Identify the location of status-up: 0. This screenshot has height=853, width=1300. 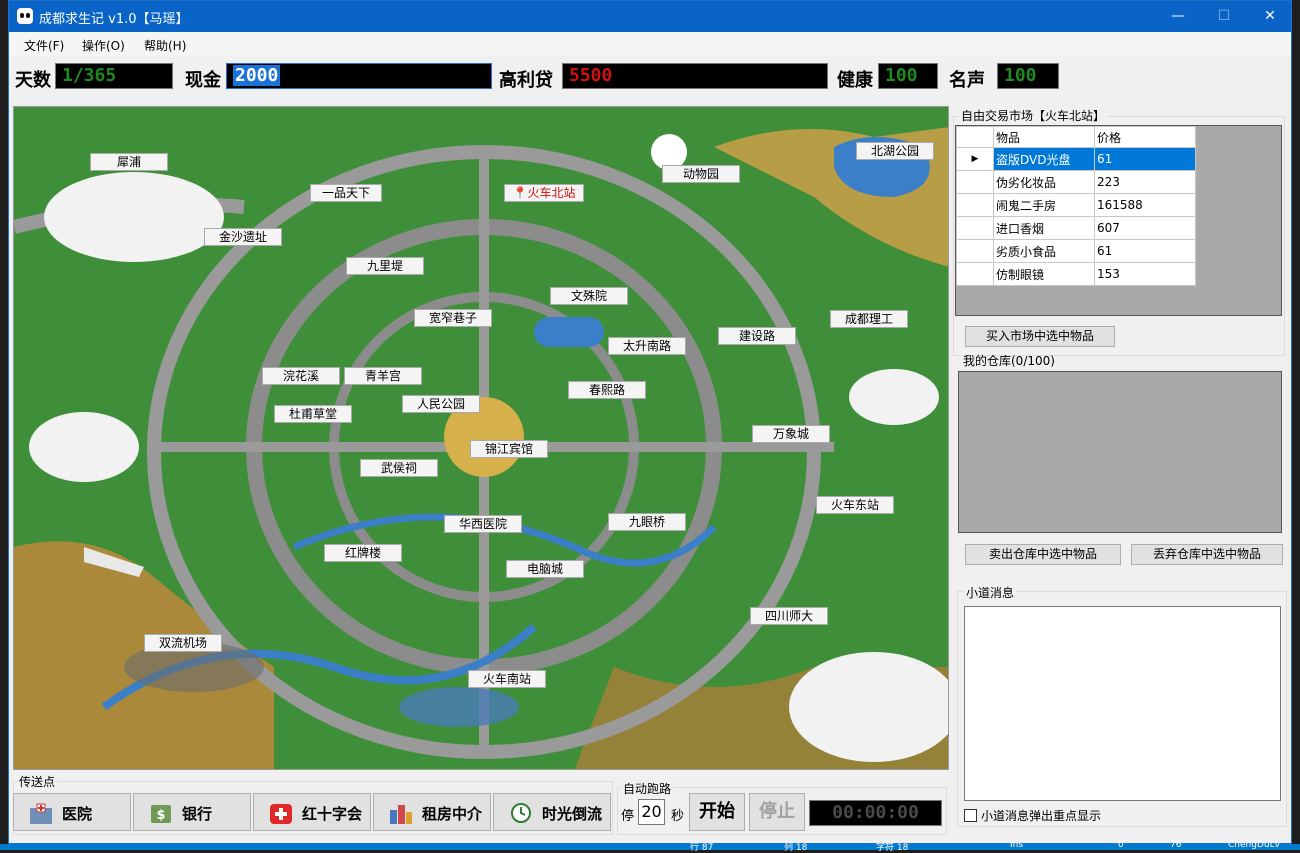
(1121, 845).